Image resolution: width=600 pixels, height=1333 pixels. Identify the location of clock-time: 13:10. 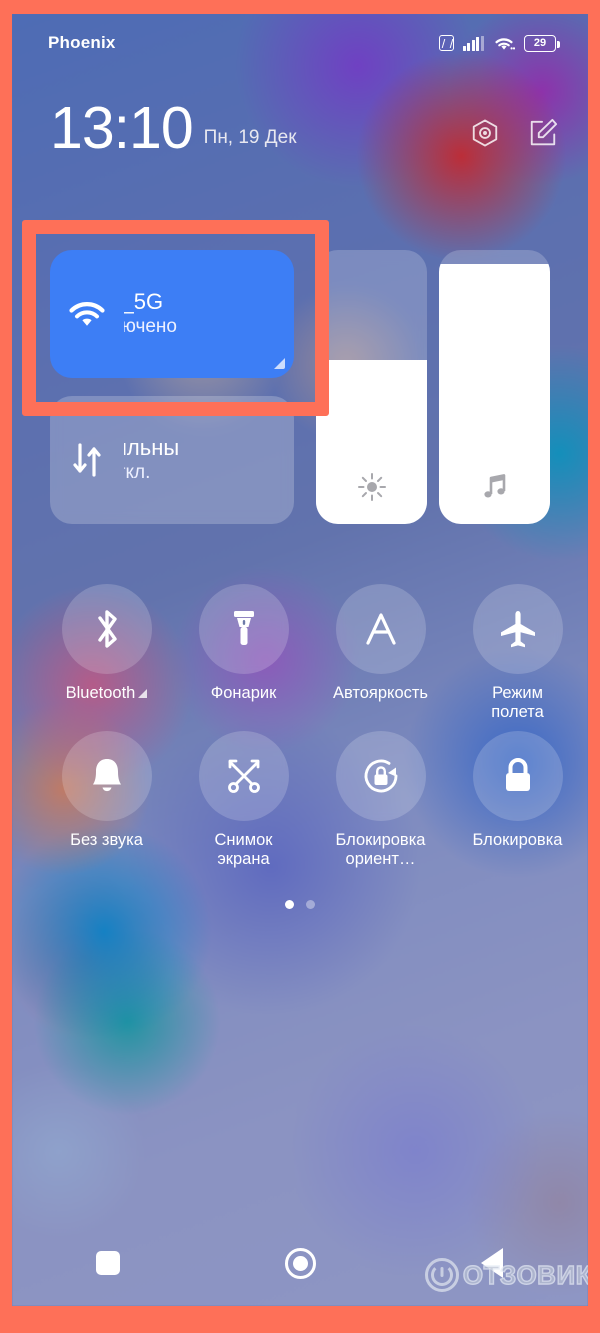
(122, 128).